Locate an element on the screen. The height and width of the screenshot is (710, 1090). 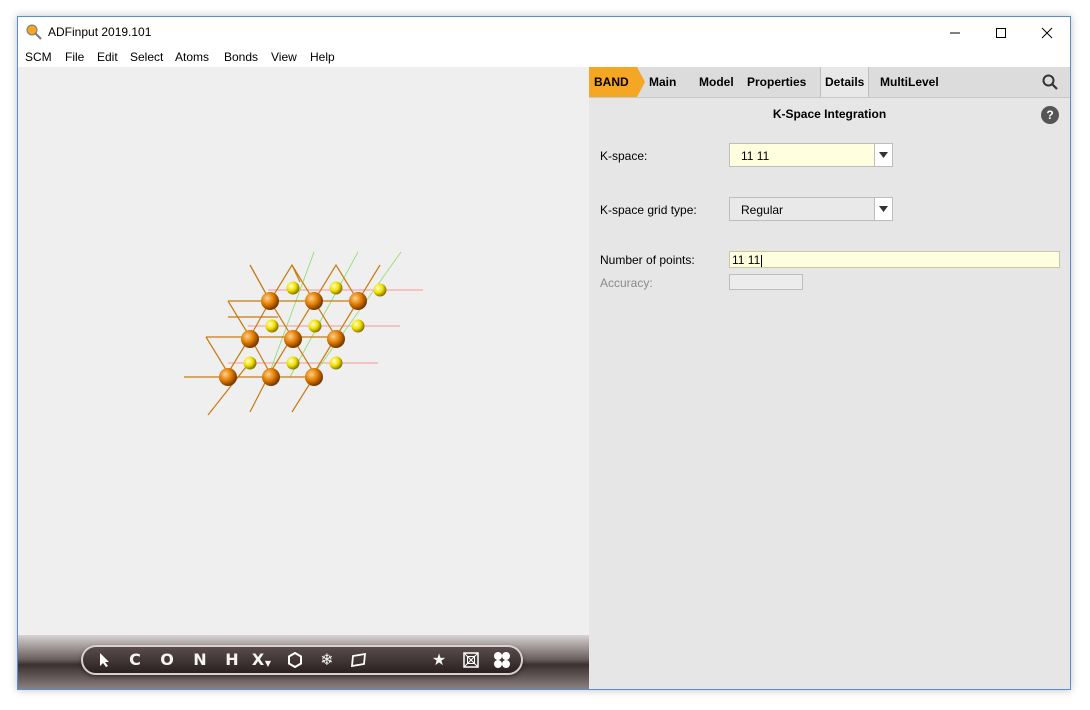
oxygen-tool: O is located at coordinates (167, 660).